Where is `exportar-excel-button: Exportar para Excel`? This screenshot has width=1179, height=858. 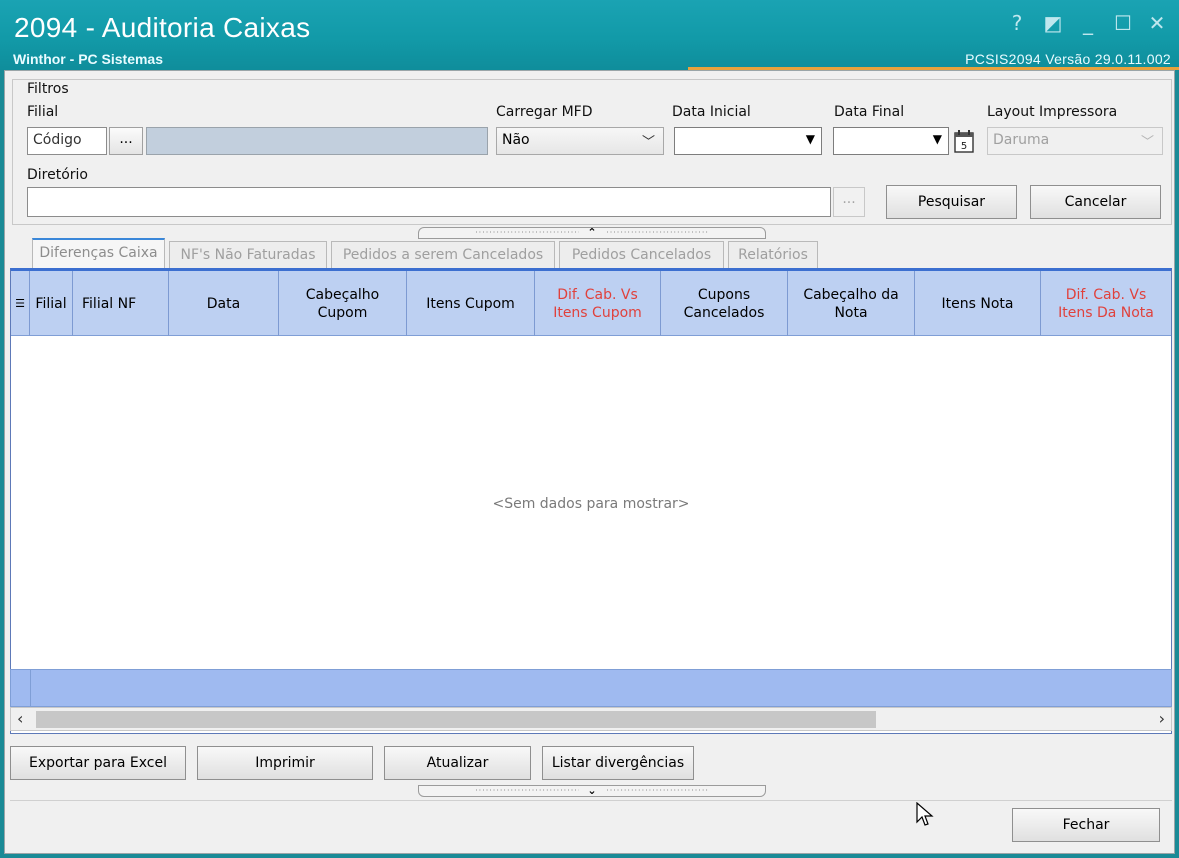
exportar-excel-button: Exportar para Excel is located at coordinates (98, 763).